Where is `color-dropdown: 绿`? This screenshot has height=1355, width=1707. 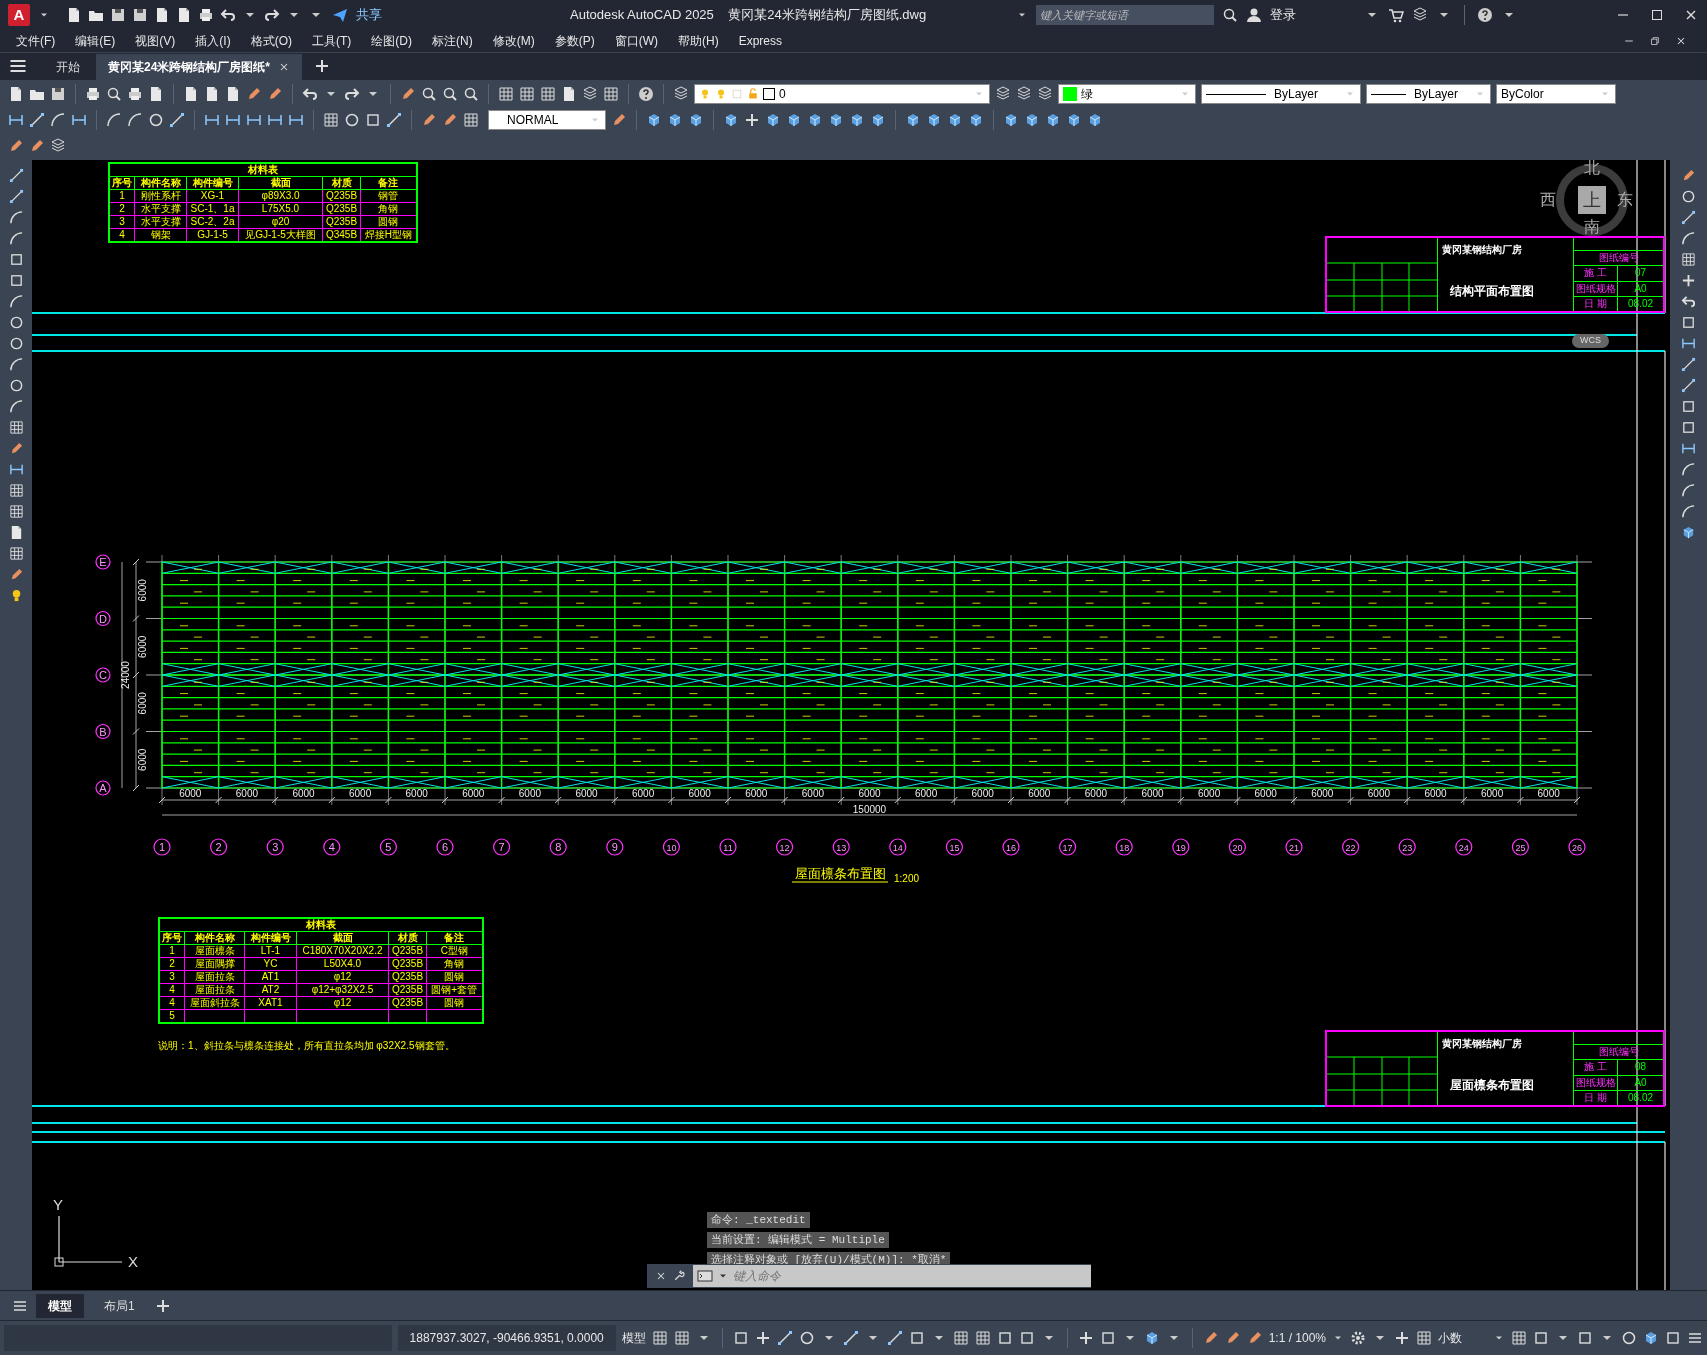 color-dropdown: 绿 is located at coordinates (1127, 94).